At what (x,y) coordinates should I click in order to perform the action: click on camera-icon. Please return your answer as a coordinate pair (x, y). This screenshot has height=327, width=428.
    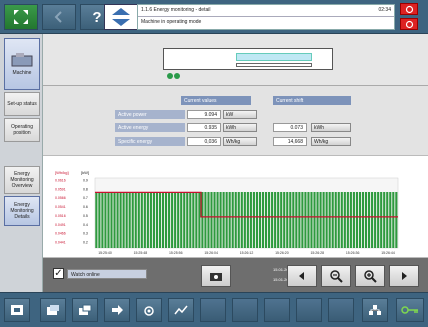
    Looking at the image, I should click on (149, 311).